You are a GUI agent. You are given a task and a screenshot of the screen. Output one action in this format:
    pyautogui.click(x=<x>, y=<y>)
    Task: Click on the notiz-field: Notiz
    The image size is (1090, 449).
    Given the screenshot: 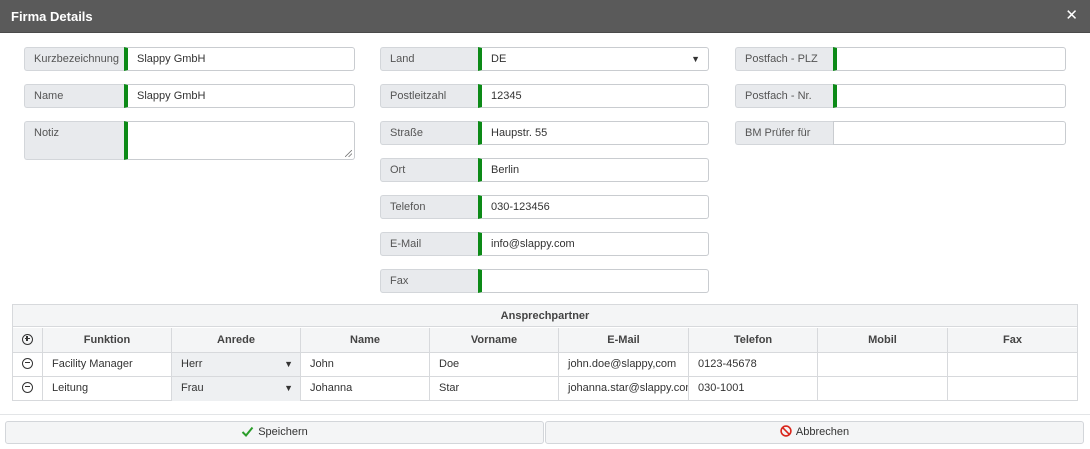 What is the action you would take?
    pyautogui.click(x=189, y=140)
    